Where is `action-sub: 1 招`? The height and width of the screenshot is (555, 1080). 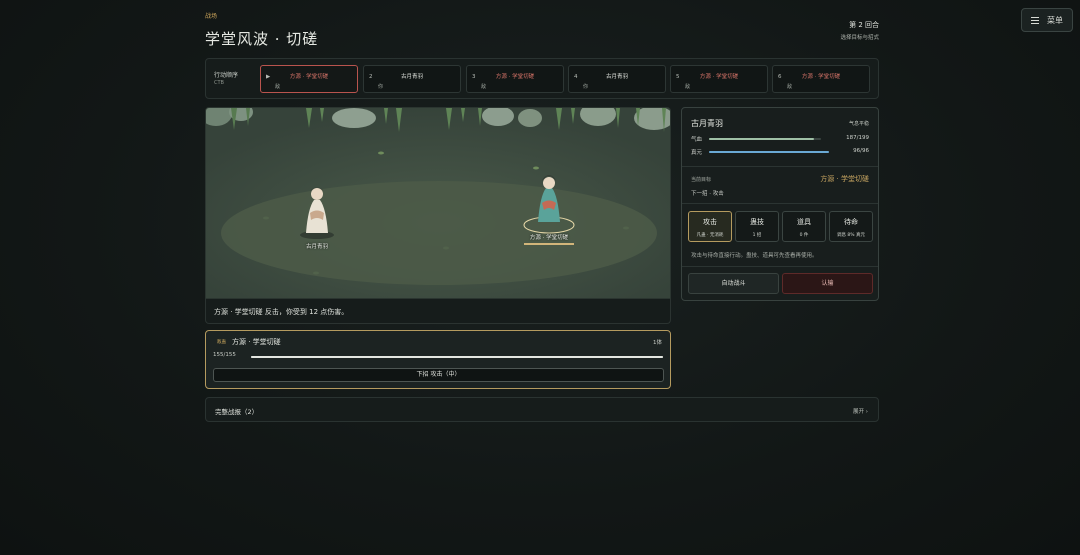 action-sub: 1 招 is located at coordinates (757, 235).